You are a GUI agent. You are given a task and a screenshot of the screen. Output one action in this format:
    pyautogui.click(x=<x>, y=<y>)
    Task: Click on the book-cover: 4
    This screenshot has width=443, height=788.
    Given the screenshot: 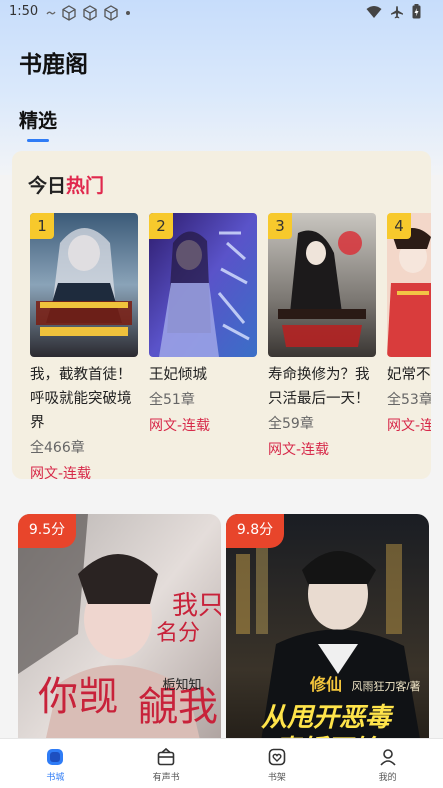 What is the action you would take?
    pyautogui.click(x=409, y=285)
    